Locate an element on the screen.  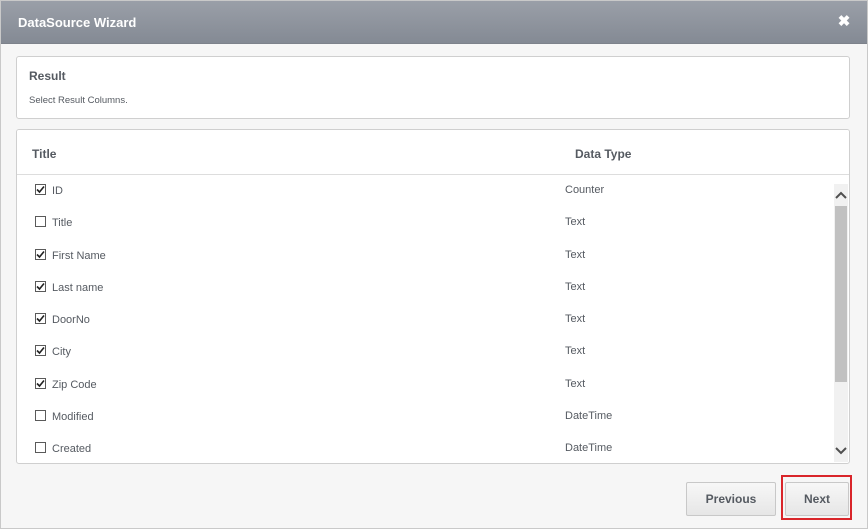
table-row: First Name Text is located at coordinates (425, 256).